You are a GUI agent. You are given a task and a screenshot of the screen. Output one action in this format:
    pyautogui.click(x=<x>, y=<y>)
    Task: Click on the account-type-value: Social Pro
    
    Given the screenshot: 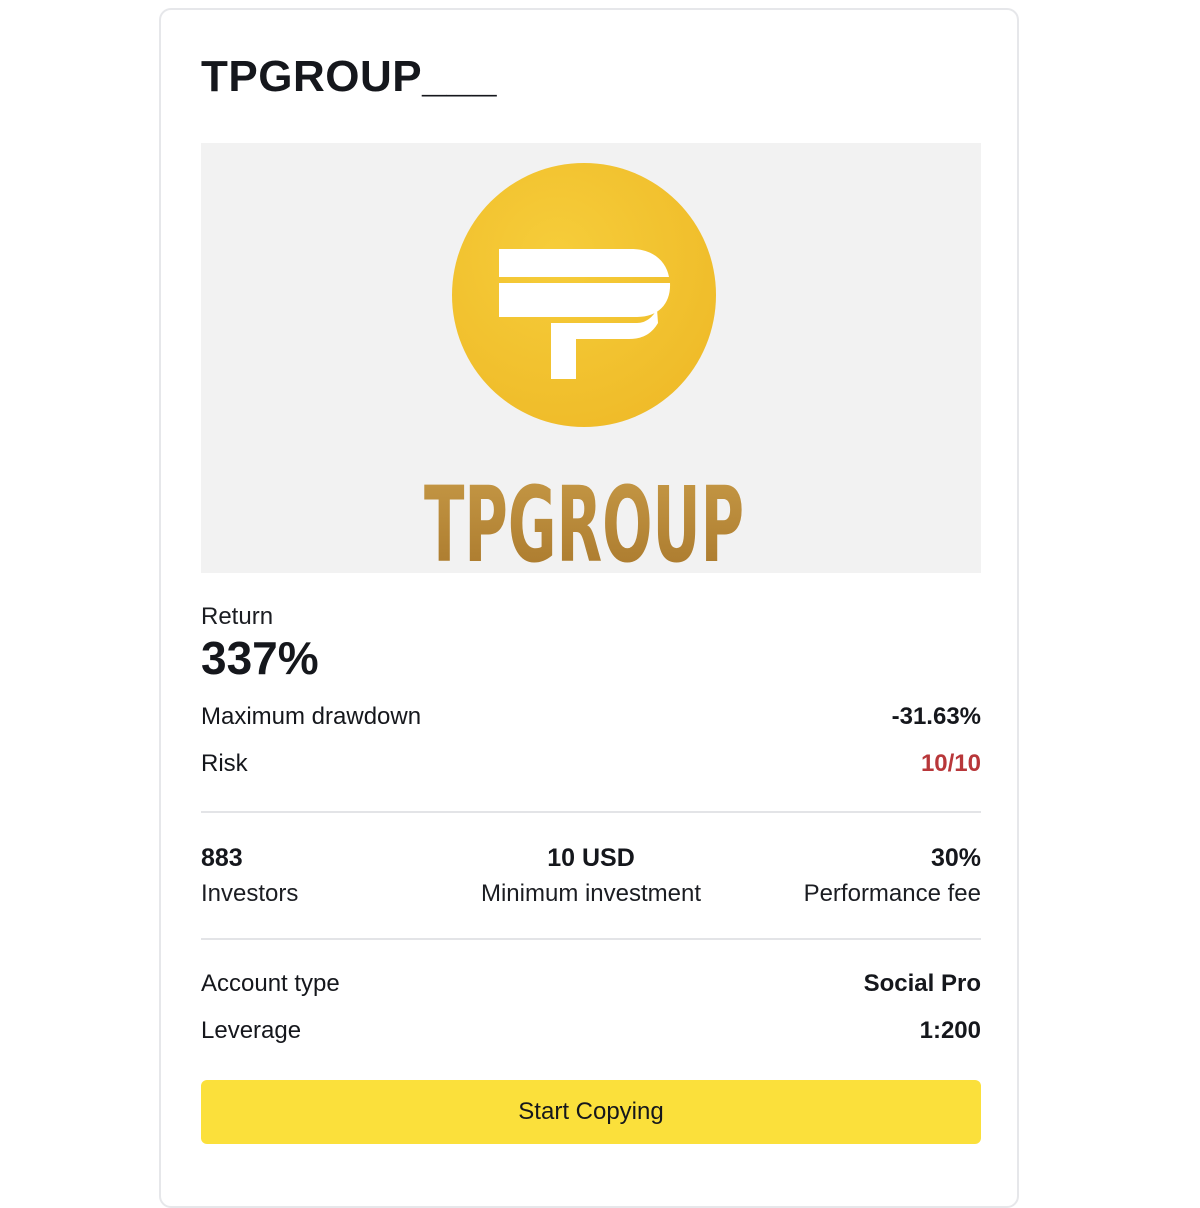 What is the action you would take?
    pyautogui.click(x=922, y=983)
    